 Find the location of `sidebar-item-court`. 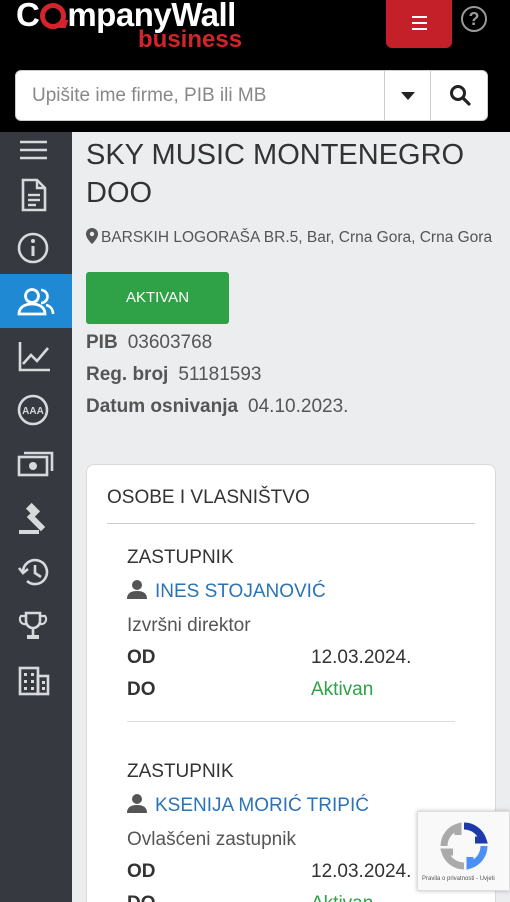

sidebar-item-court is located at coordinates (36, 517).